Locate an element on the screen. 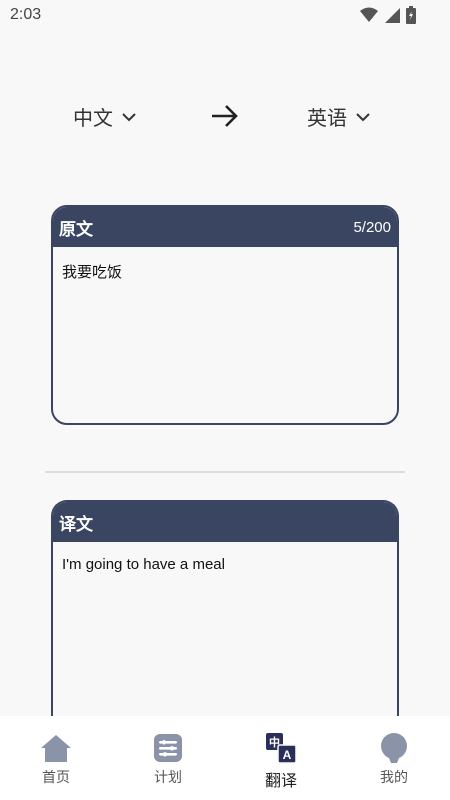  arrow-right-icon is located at coordinates (225, 116).